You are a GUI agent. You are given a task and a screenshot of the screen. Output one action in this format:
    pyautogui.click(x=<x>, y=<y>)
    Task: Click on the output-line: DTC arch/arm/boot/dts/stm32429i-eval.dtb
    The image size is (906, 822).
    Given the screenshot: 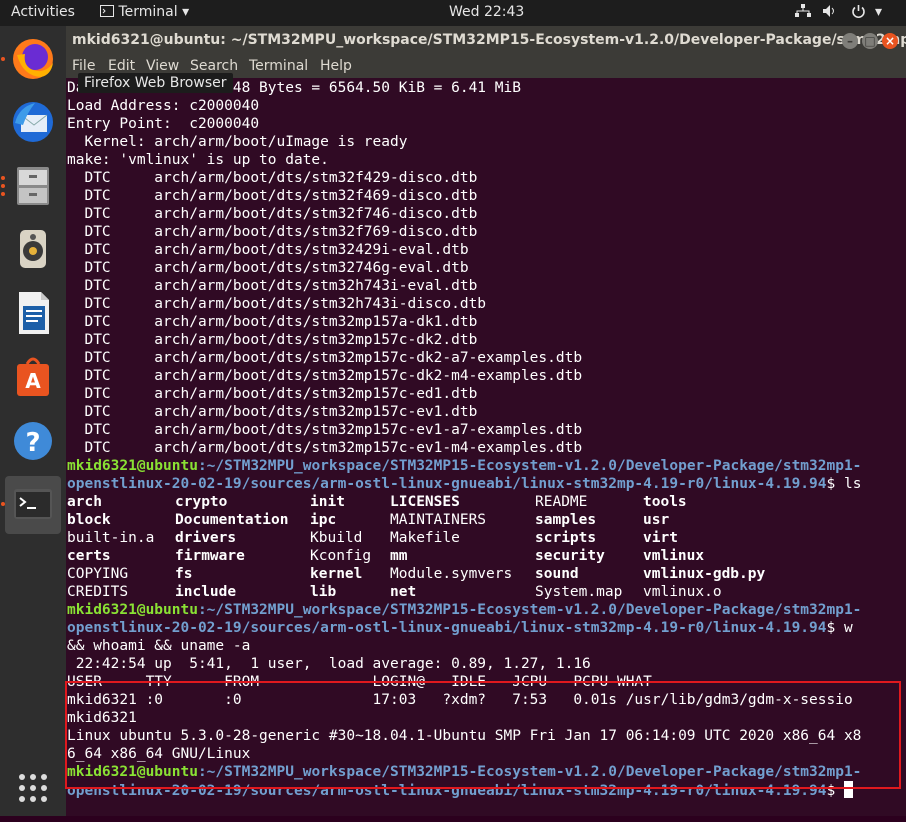 What is the action you would take?
    pyautogui.click(x=268, y=250)
    